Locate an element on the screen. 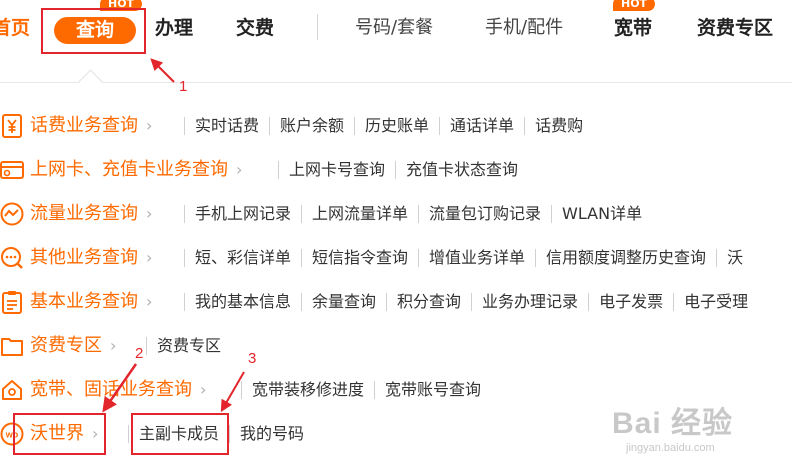 Image resolution: width=792 pixels, height=468 pixels. watermark-sub: jingyan.baidu.com is located at coordinates (670, 448).